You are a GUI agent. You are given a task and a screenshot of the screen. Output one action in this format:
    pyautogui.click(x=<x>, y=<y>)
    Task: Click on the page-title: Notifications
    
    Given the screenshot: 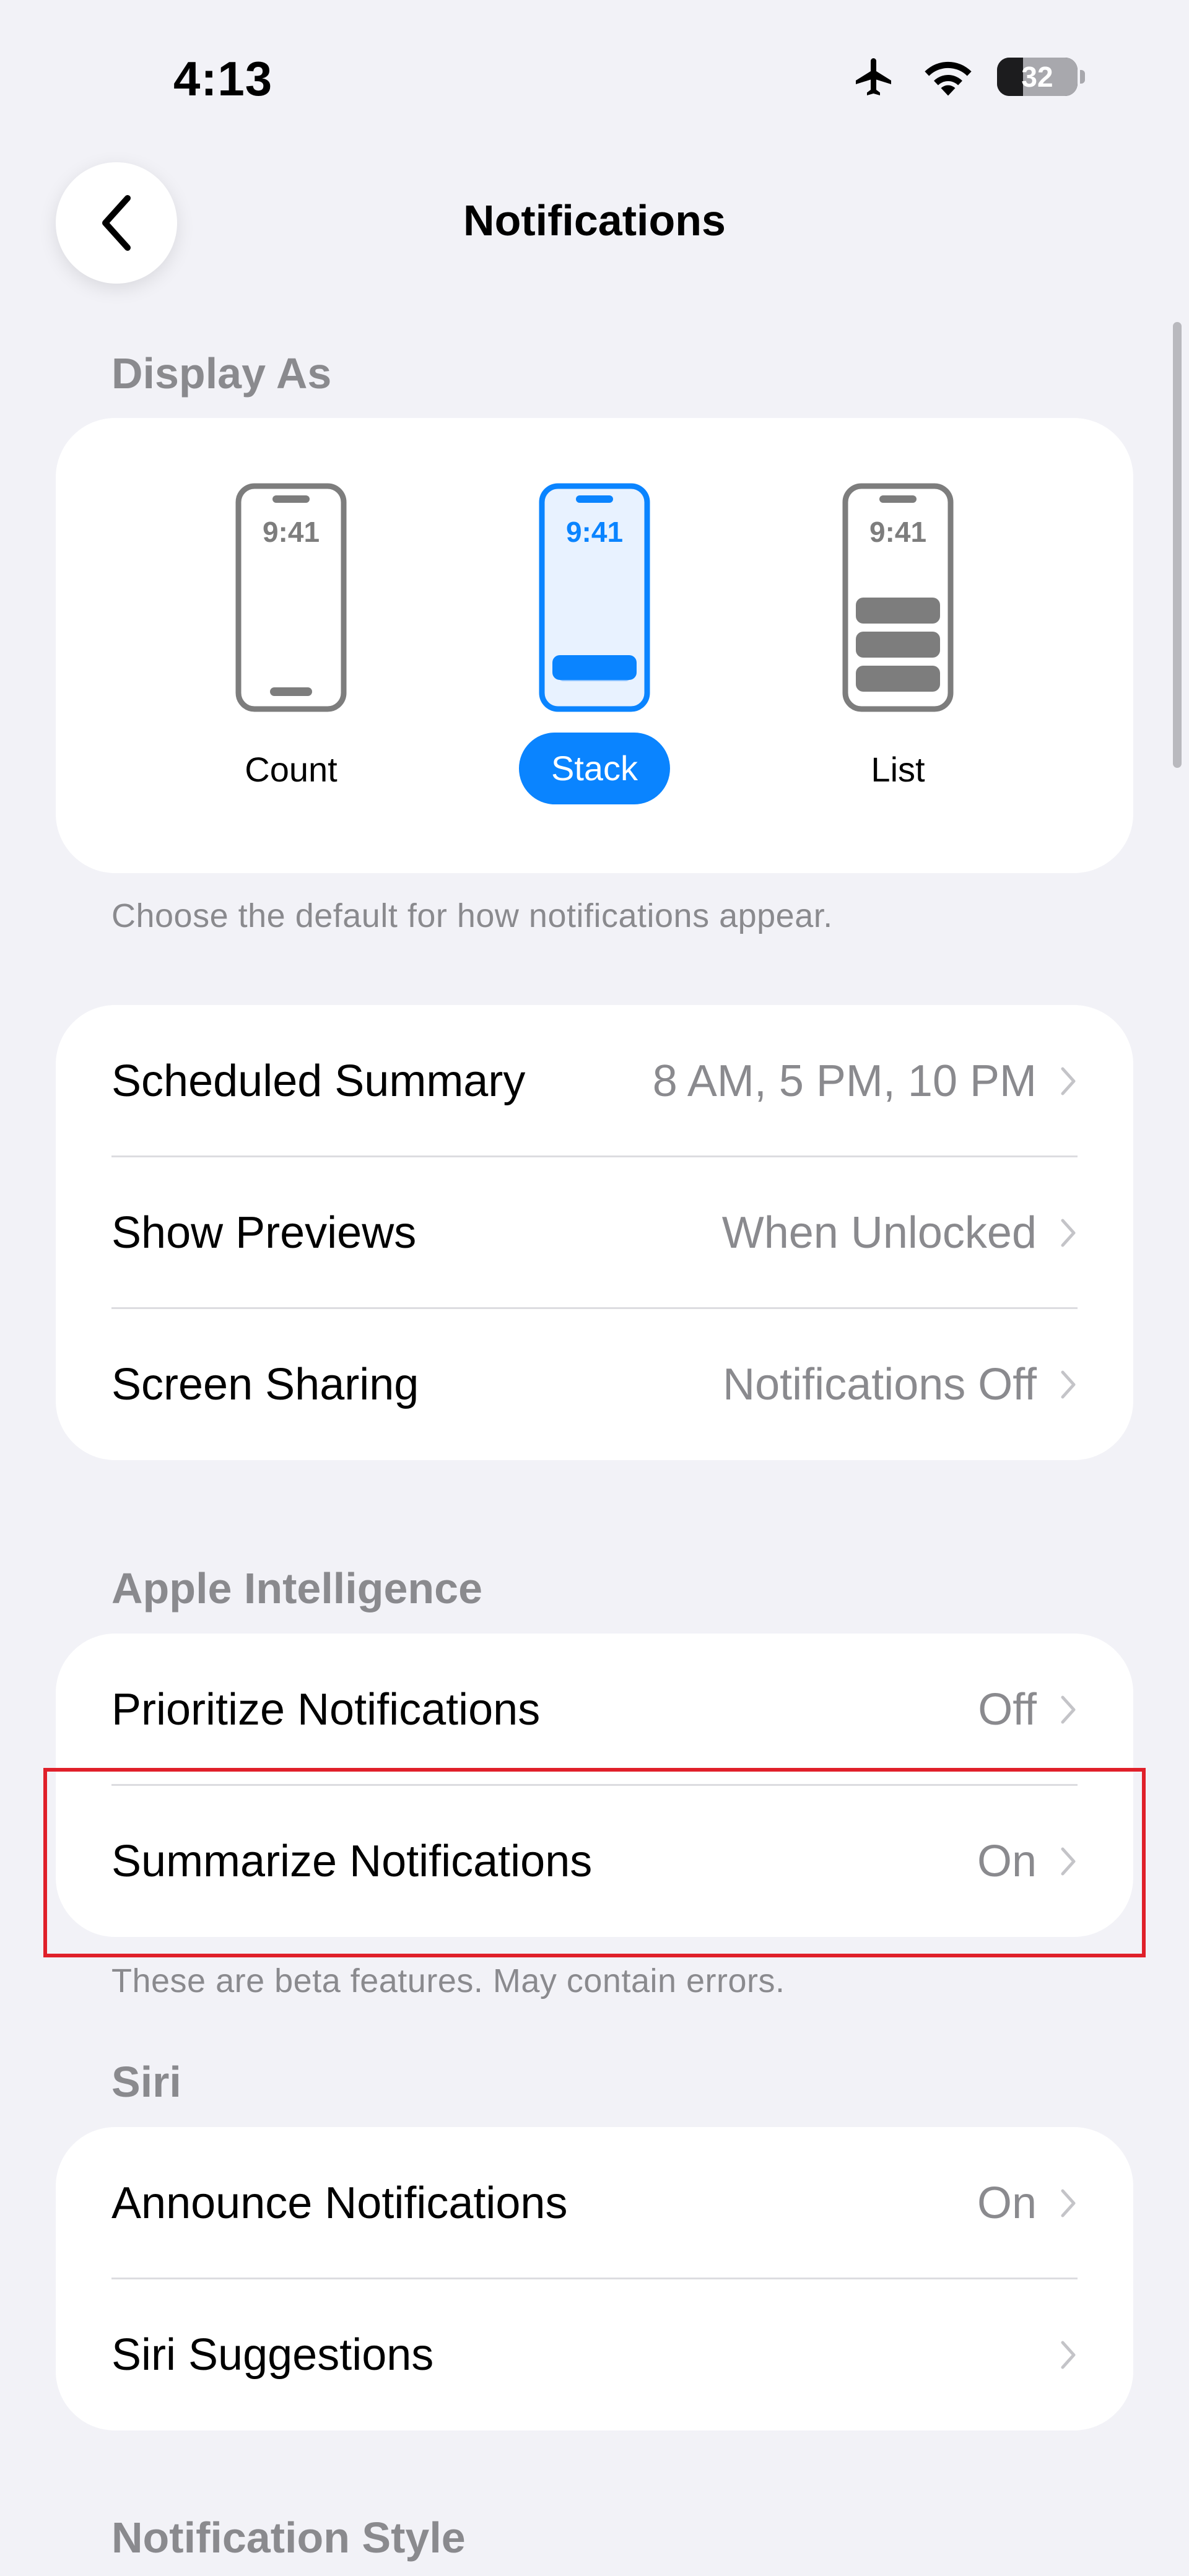 What is the action you would take?
    pyautogui.click(x=594, y=220)
    